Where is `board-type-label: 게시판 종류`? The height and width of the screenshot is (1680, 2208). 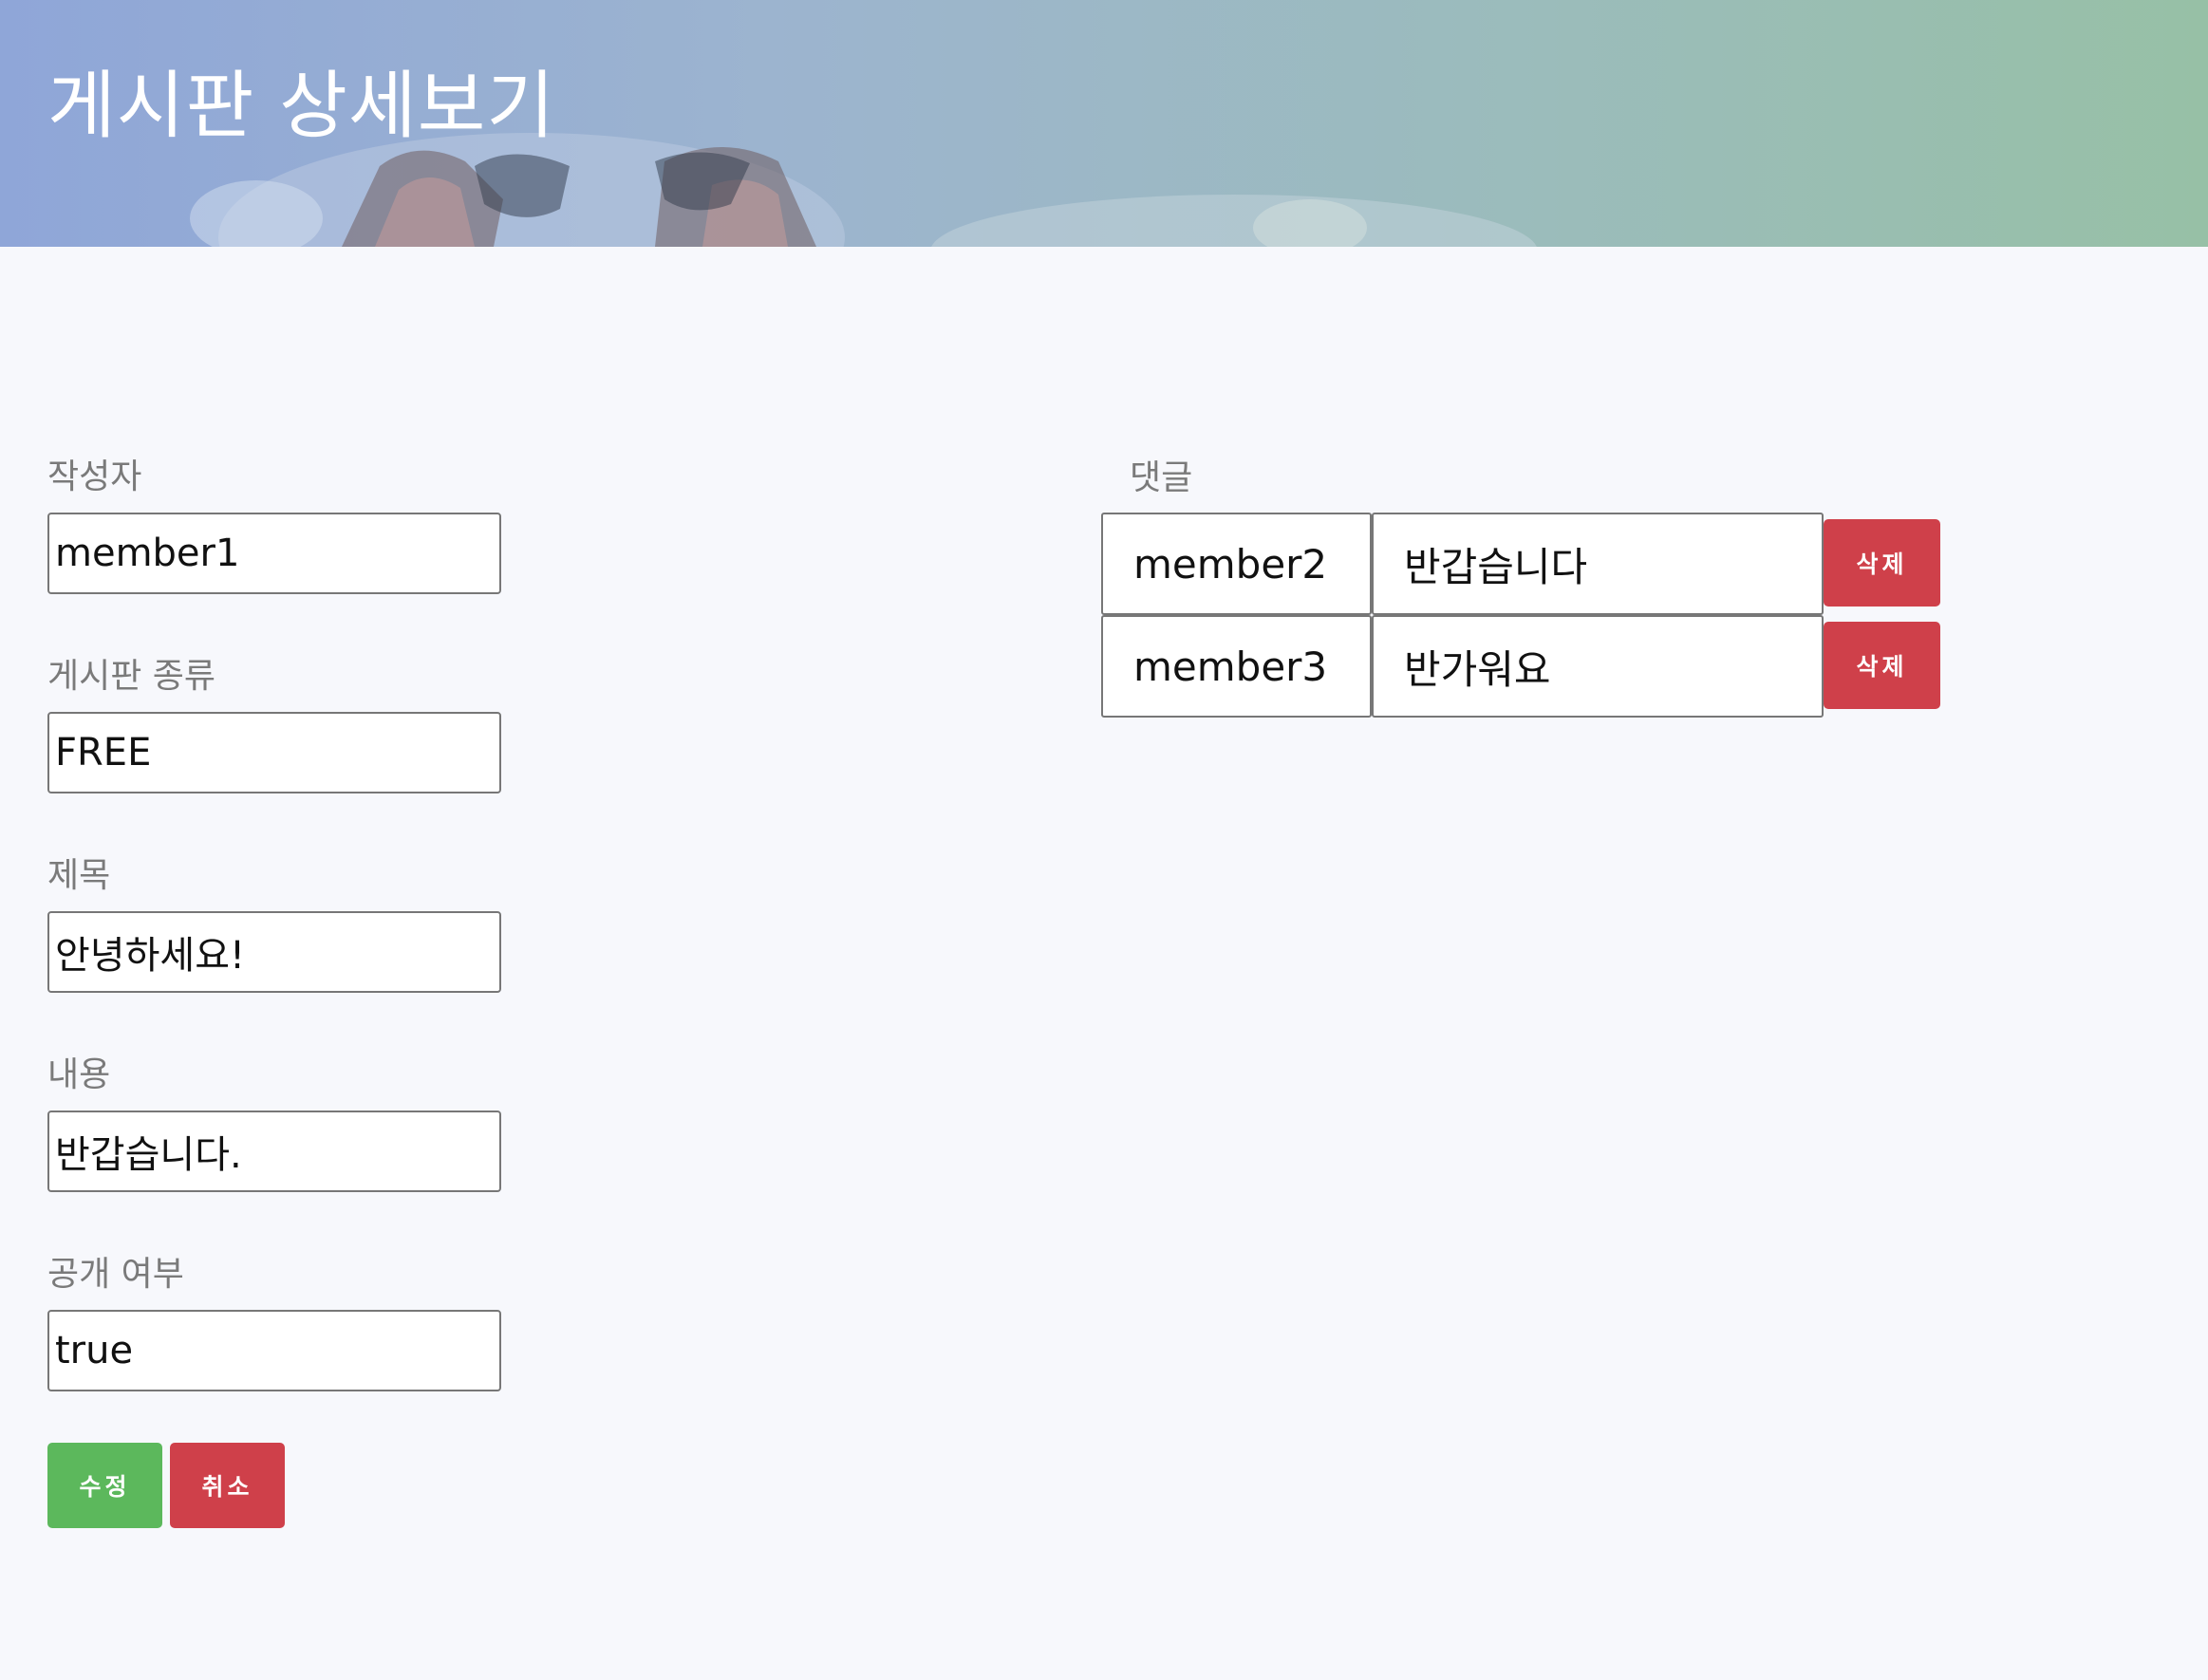
board-type-label: 게시판 종류 is located at coordinates (132, 676).